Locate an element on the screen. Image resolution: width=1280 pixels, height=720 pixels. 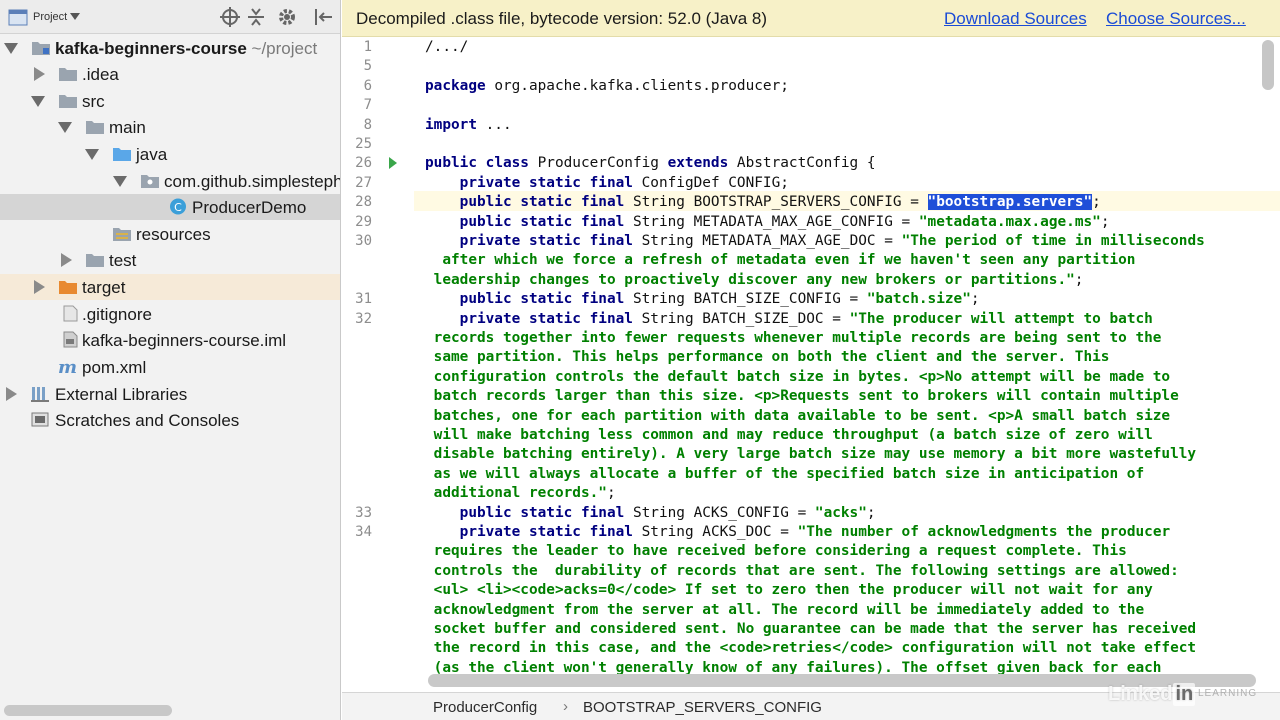
tree-item-java: java is located at coordinates (170, 154).